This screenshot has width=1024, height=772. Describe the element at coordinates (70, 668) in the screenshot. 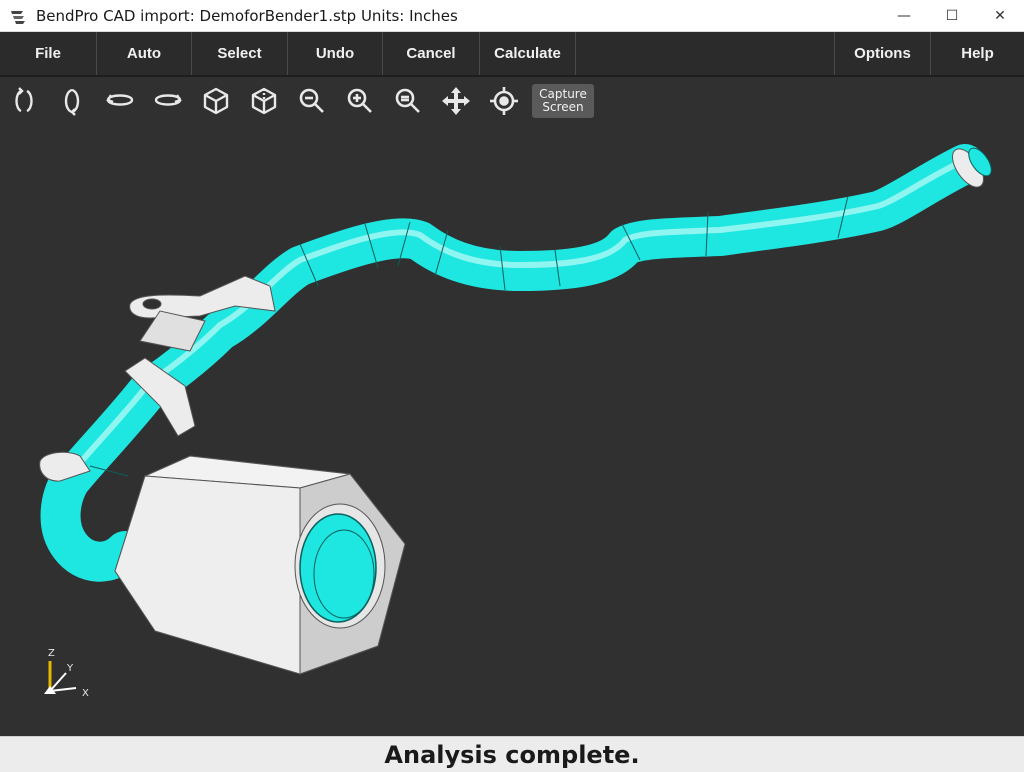

I see `axis-y-label: Y` at that location.